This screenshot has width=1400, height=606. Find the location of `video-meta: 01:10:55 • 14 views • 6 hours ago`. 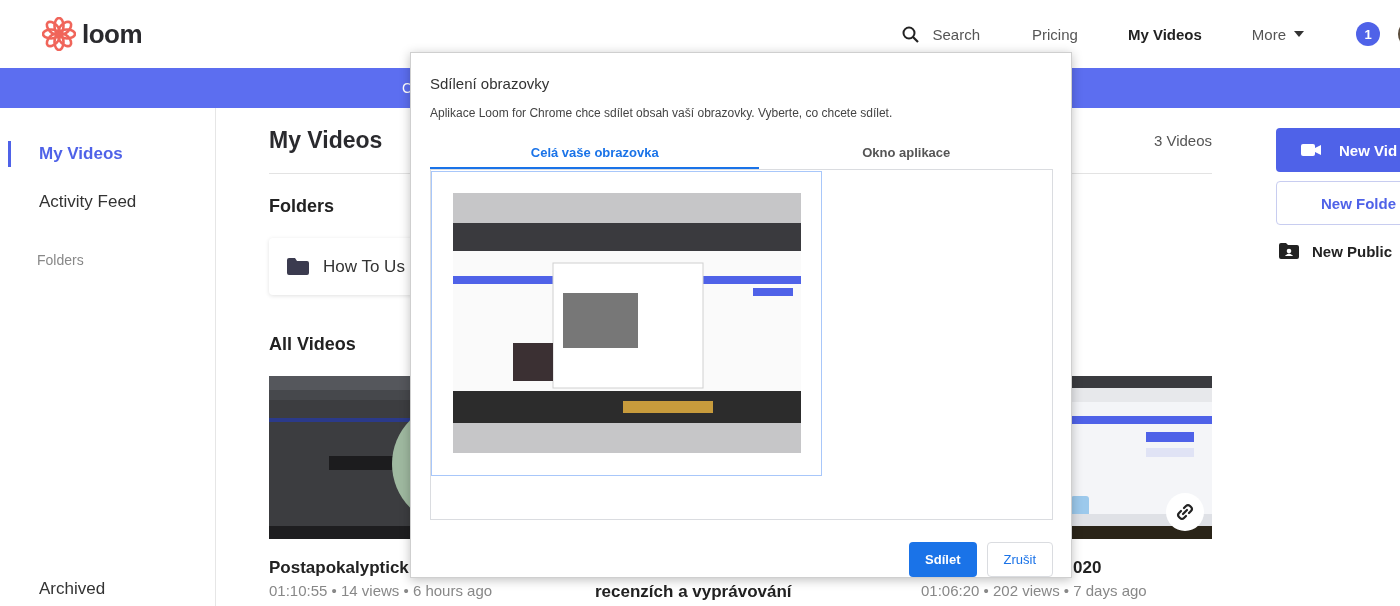

video-meta: 01:10:55 • 14 views • 6 hours ago is located at coordinates (381, 591).